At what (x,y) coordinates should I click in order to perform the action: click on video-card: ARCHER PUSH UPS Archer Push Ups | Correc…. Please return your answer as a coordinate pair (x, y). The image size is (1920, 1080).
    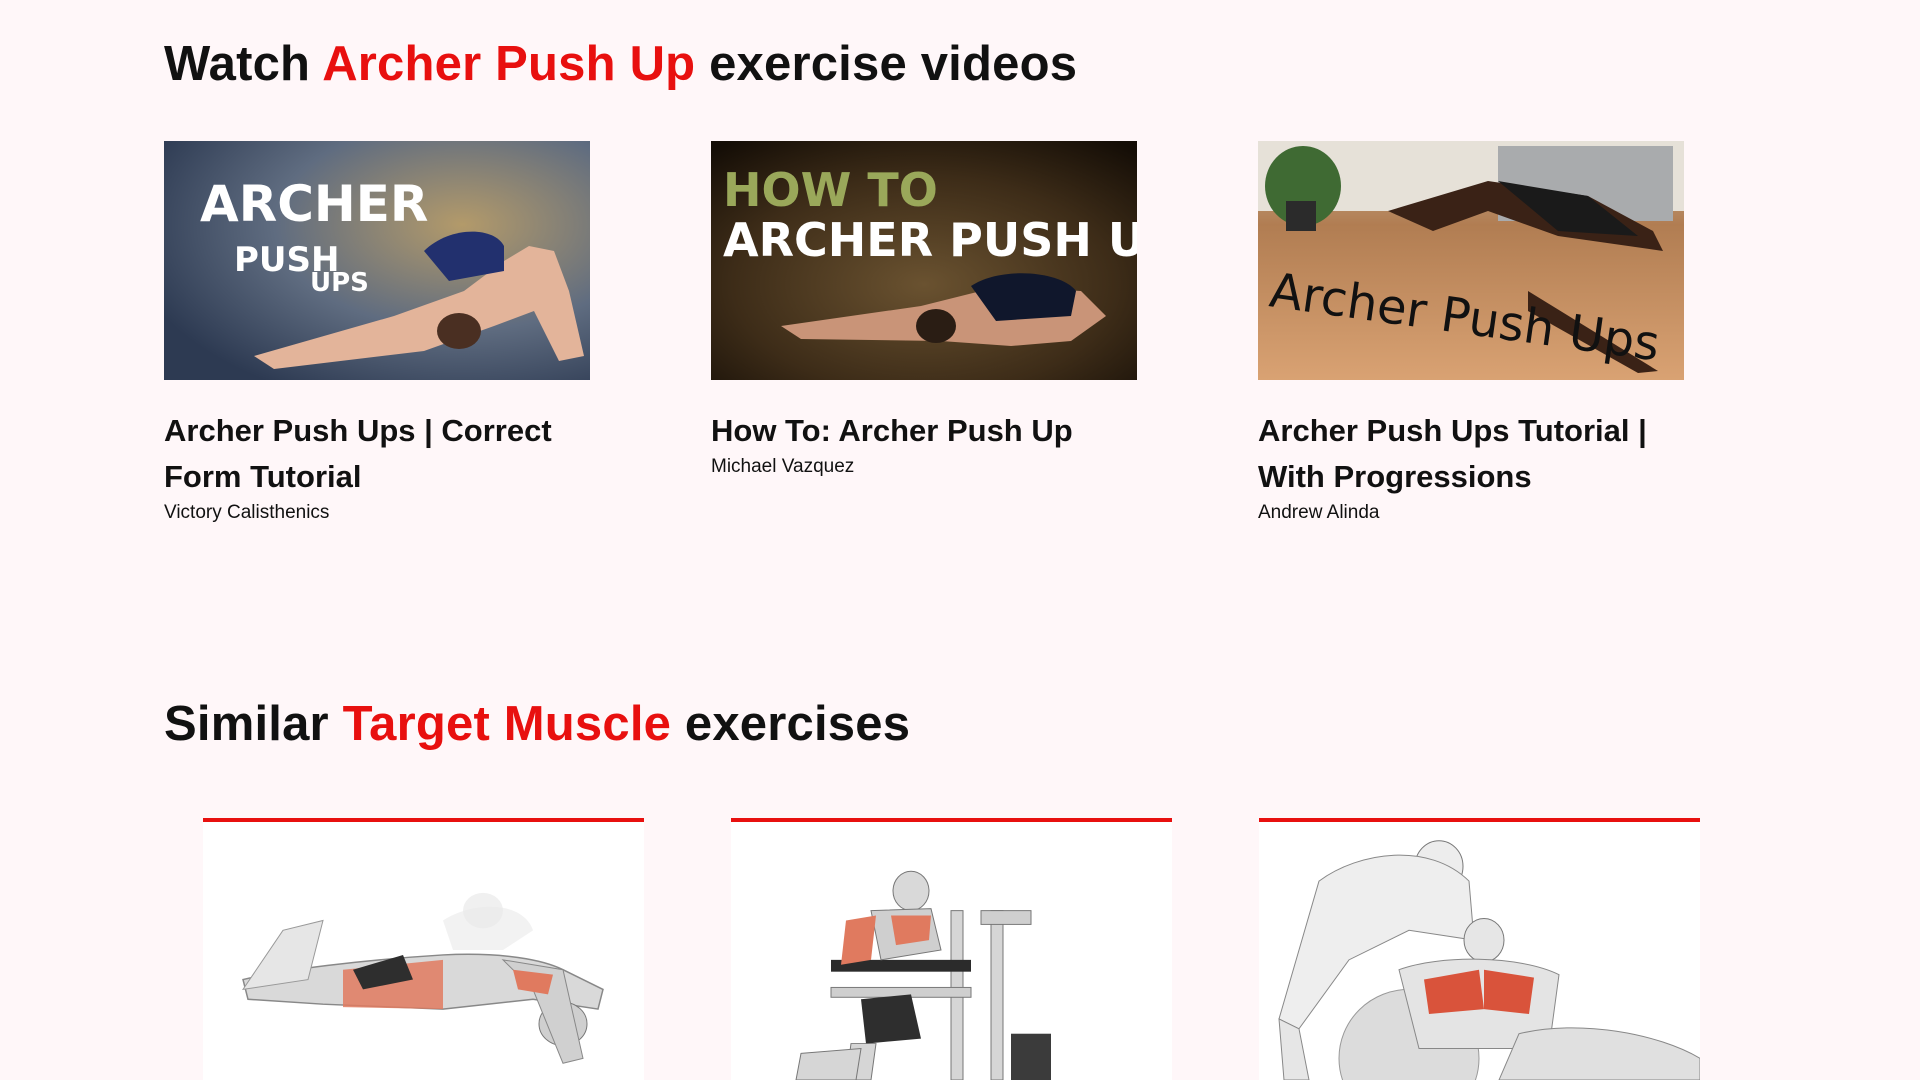
    Looking at the image, I should click on (377, 333).